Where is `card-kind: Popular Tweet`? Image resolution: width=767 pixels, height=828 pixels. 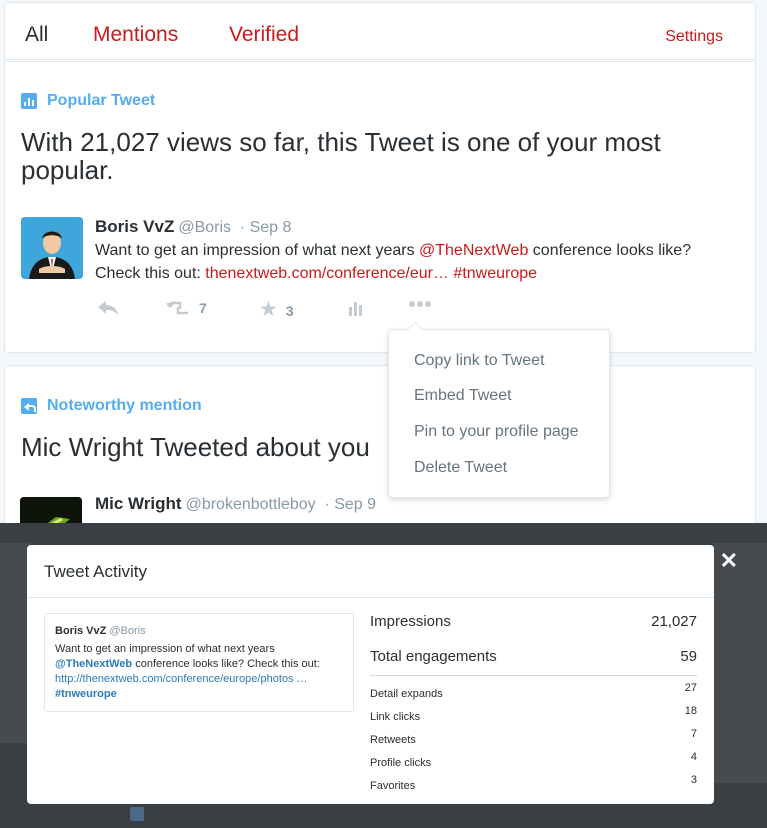 card-kind: Popular Tweet is located at coordinates (88, 101).